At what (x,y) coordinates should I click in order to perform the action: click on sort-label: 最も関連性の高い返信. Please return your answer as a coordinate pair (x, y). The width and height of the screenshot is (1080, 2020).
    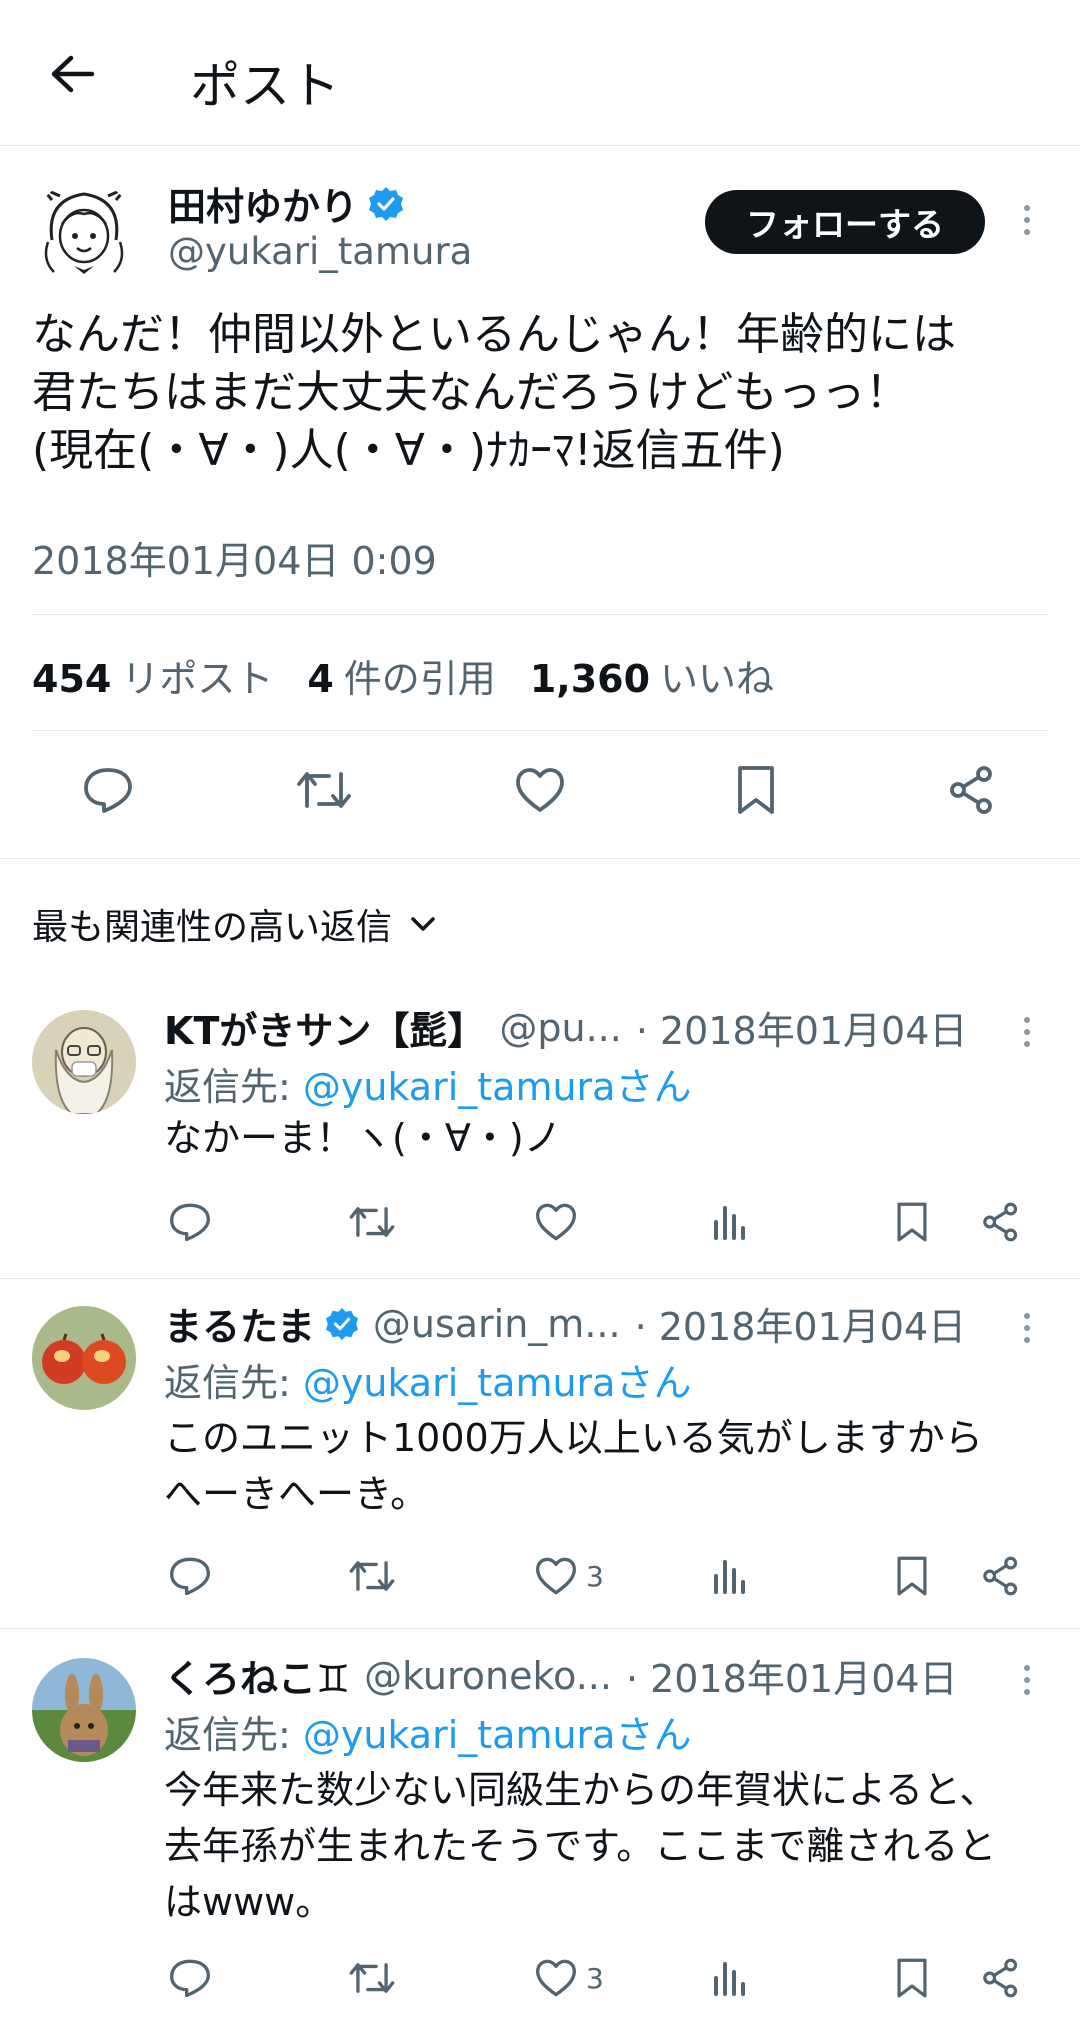
    Looking at the image, I should click on (212, 927).